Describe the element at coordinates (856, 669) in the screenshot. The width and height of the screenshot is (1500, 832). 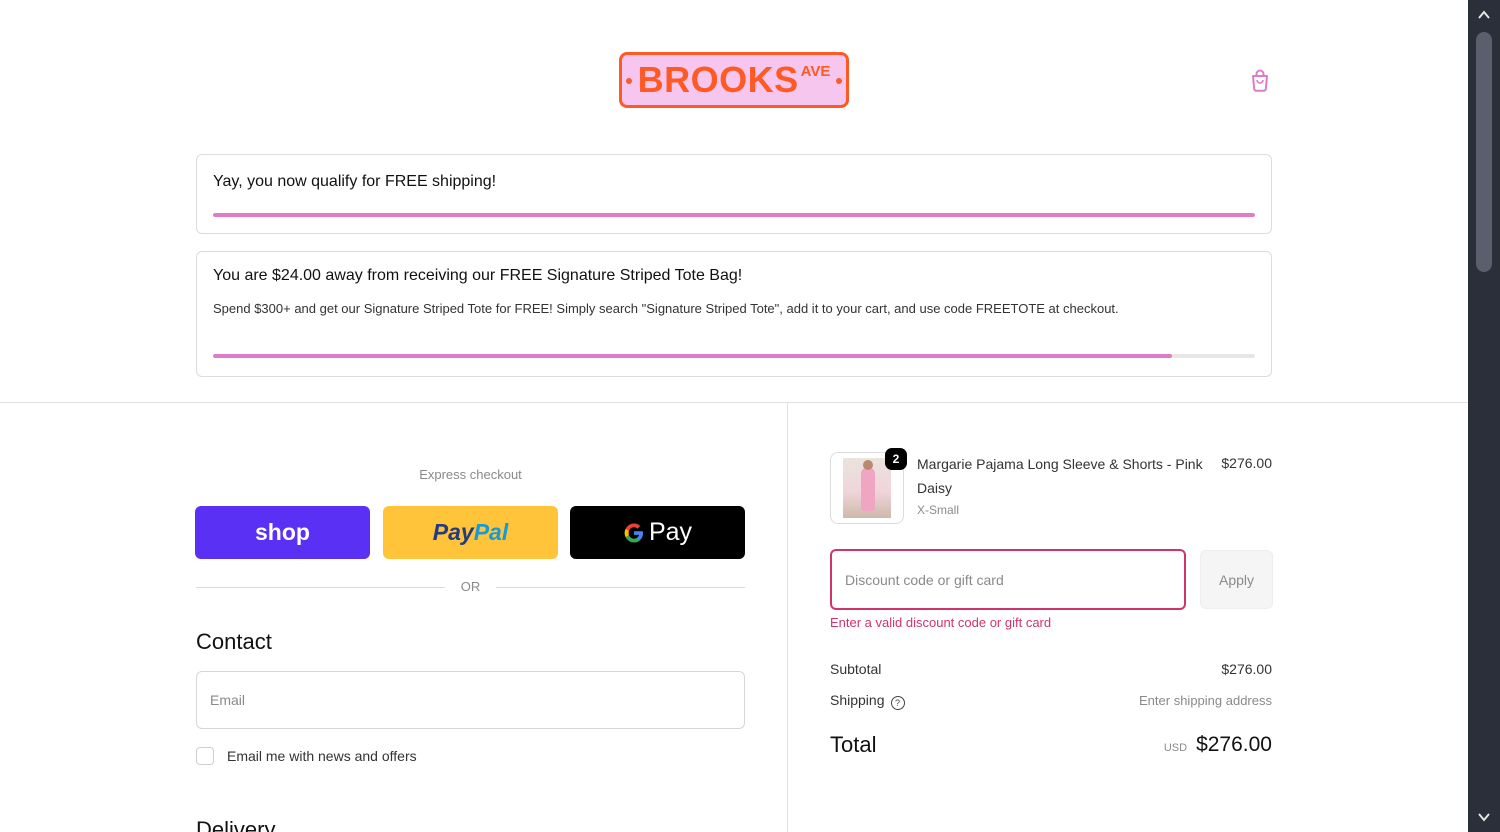
I see `subtotal-label: Subtotal` at that location.